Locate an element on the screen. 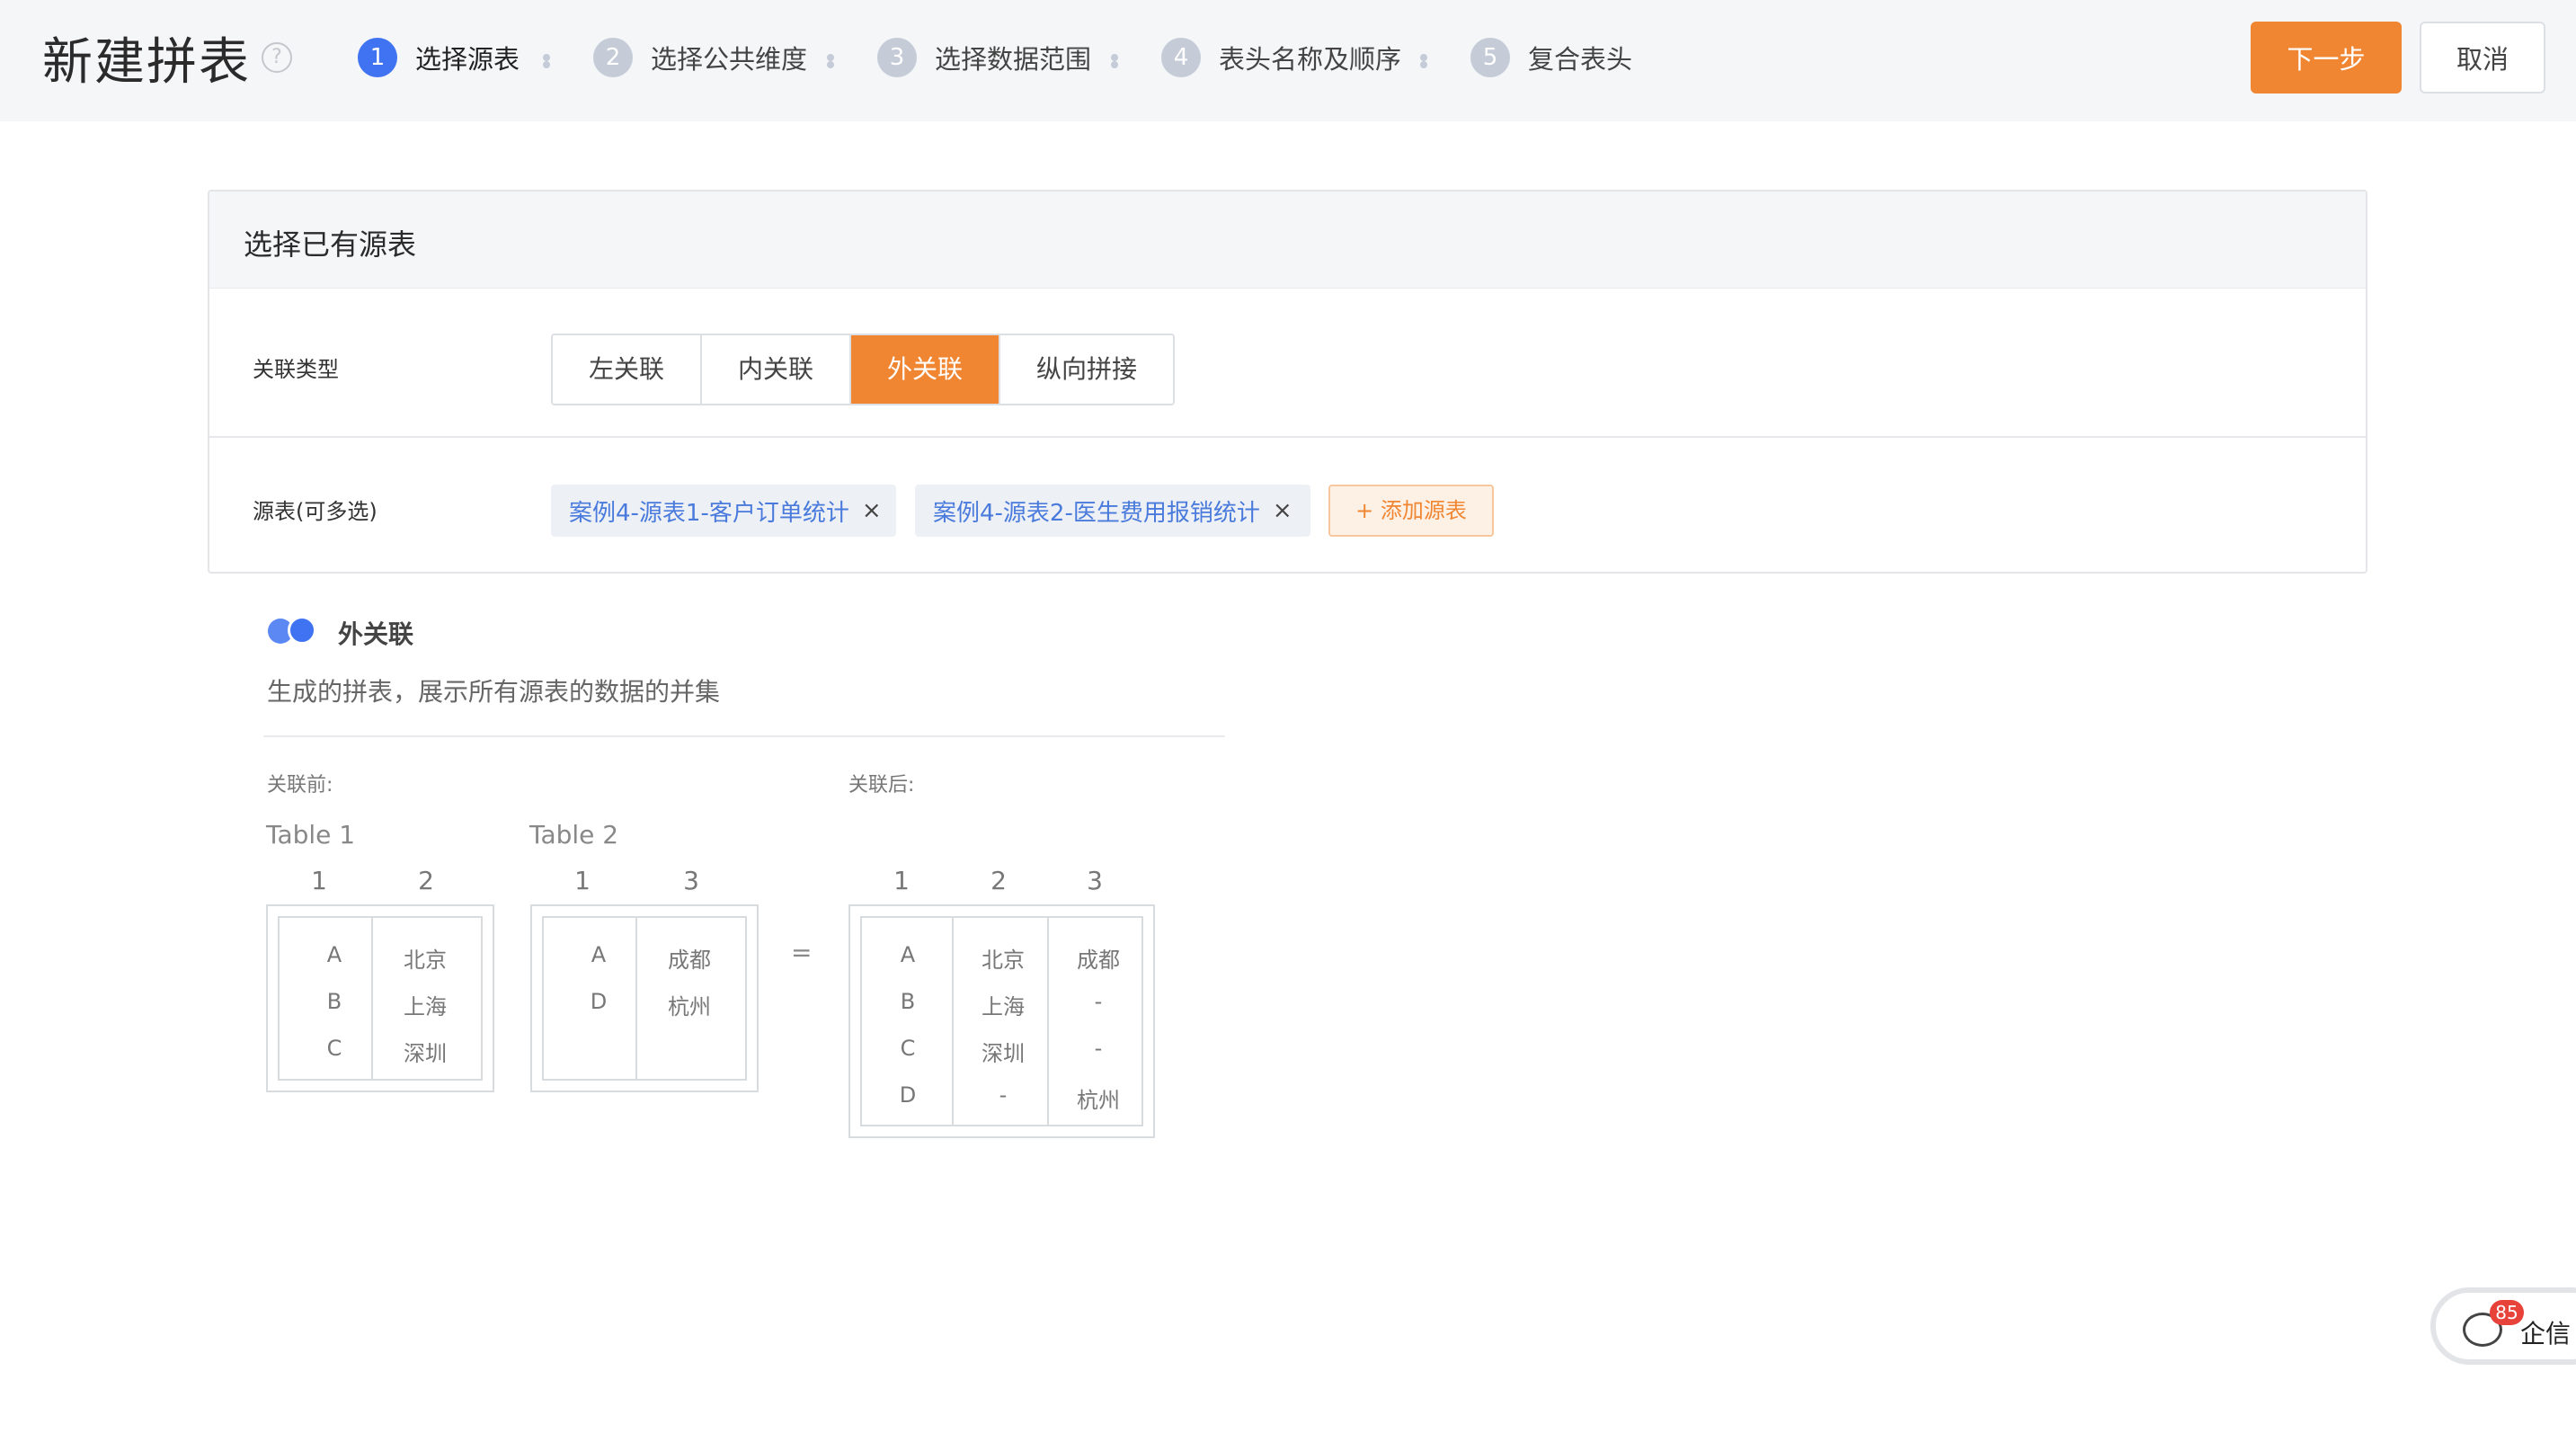 This screenshot has width=2576, height=1451. equals-sign: = is located at coordinates (802, 953).